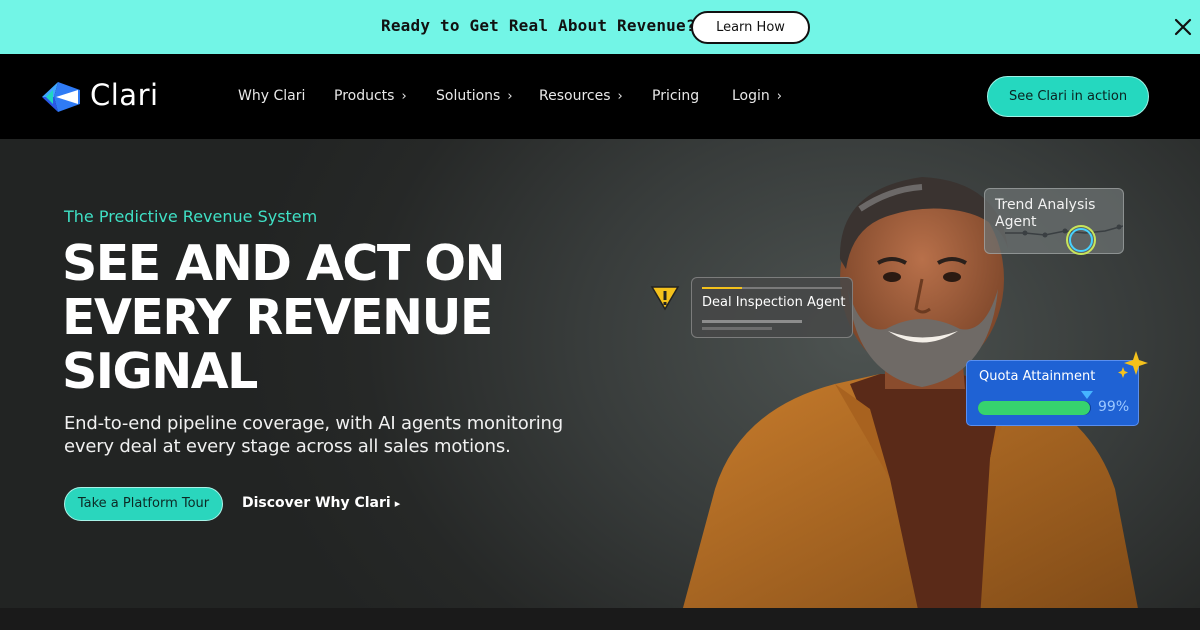  I want to click on clari-logo: Clari, so click(100, 97).